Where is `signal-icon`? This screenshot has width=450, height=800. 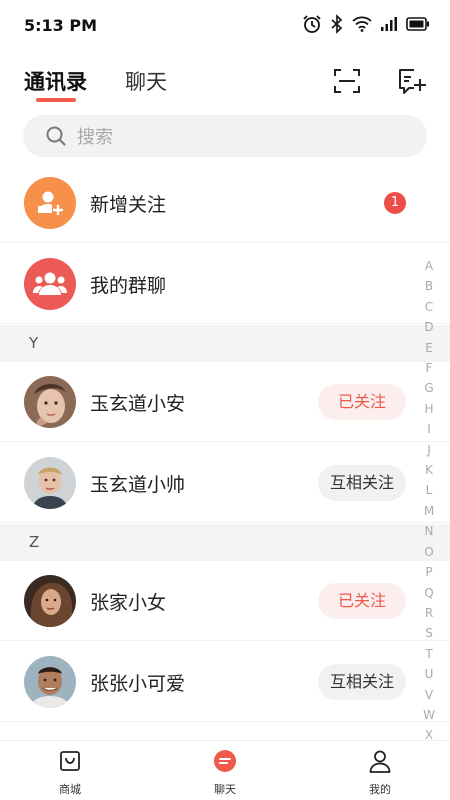 signal-icon is located at coordinates (389, 24).